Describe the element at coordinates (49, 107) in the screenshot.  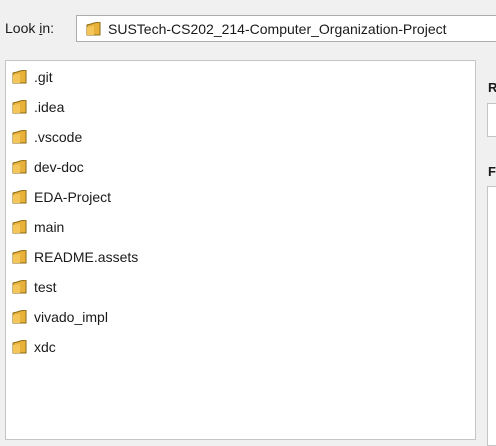
I see `folder-name: .idea` at that location.